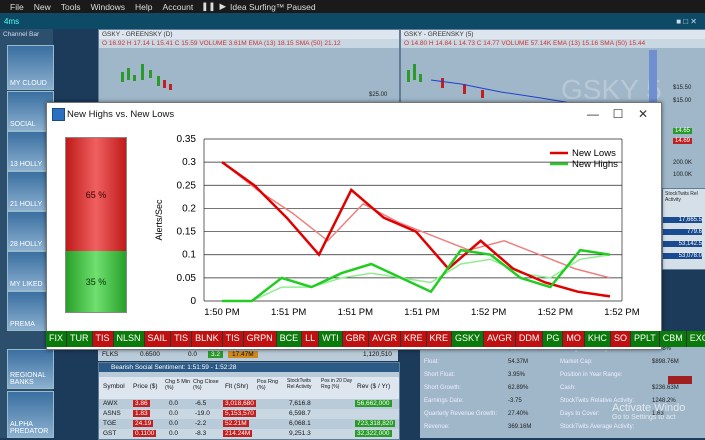 The image size is (705, 440). Describe the element at coordinates (30, 414) in the screenshot. I see `channel-alpha-predator: ALPHA PREDATOR` at that location.